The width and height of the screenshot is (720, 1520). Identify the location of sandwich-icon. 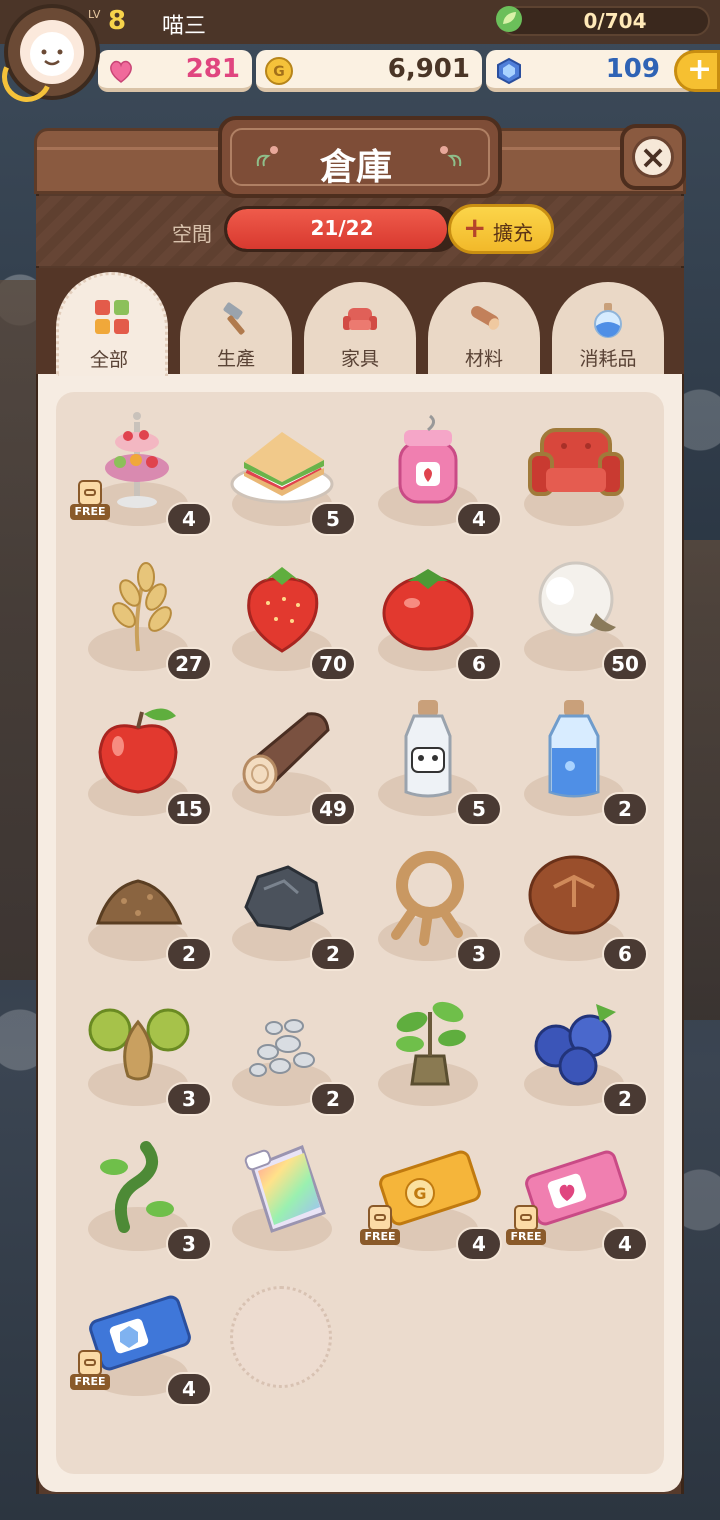
(282, 468).